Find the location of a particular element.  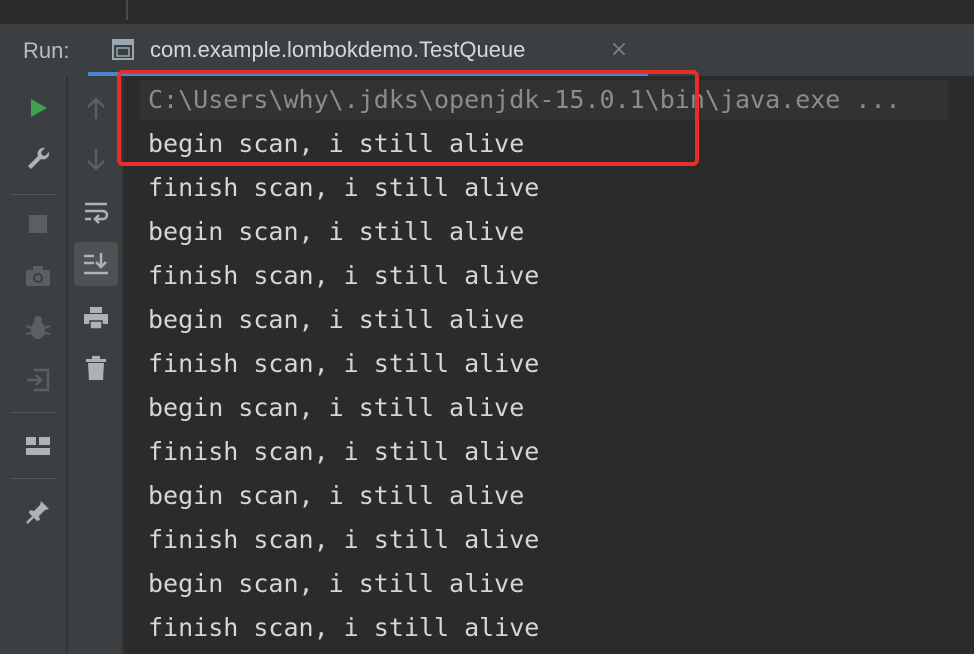

stop-icon is located at coordinates (38, 224).